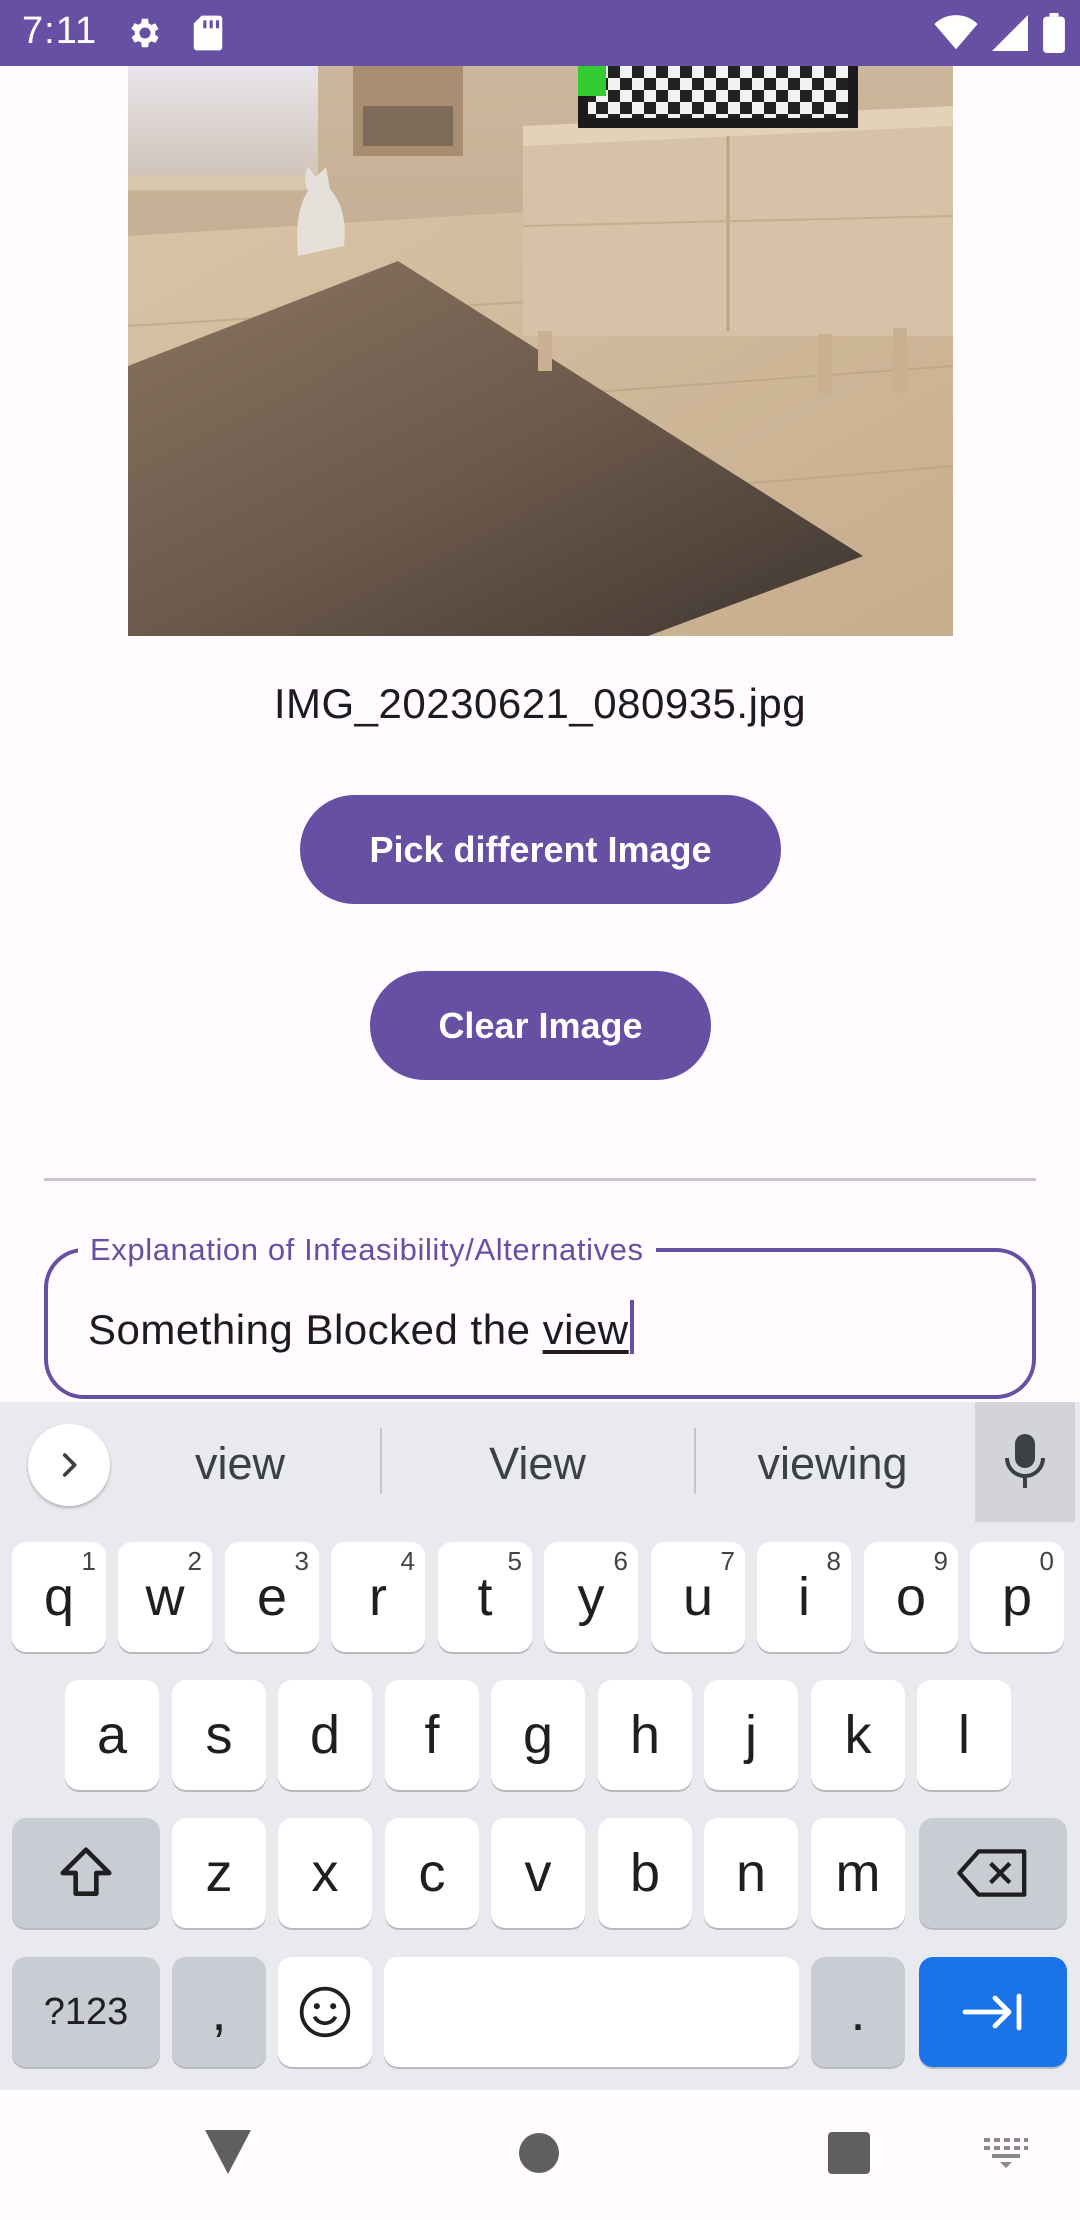 The height and width of the screenshot is (2220, 1080). Describe the element at coordinates (60, 31) in the screenshot. I see `status-time: 7:11` at that location.